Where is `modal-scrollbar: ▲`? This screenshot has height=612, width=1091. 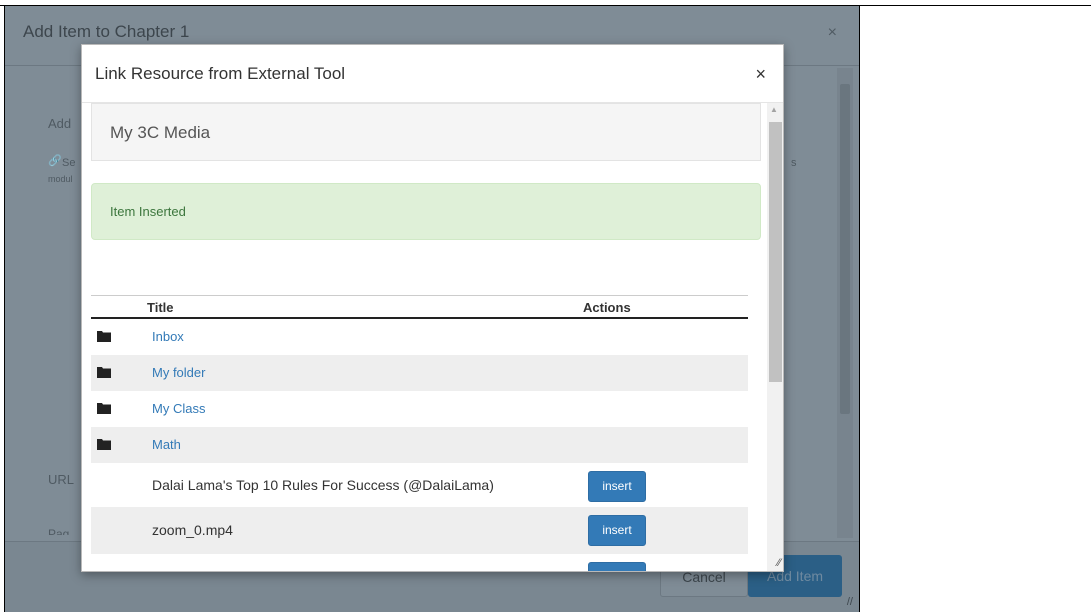
modal-scrollbar: ▲ is located at coordinates (775, 337).